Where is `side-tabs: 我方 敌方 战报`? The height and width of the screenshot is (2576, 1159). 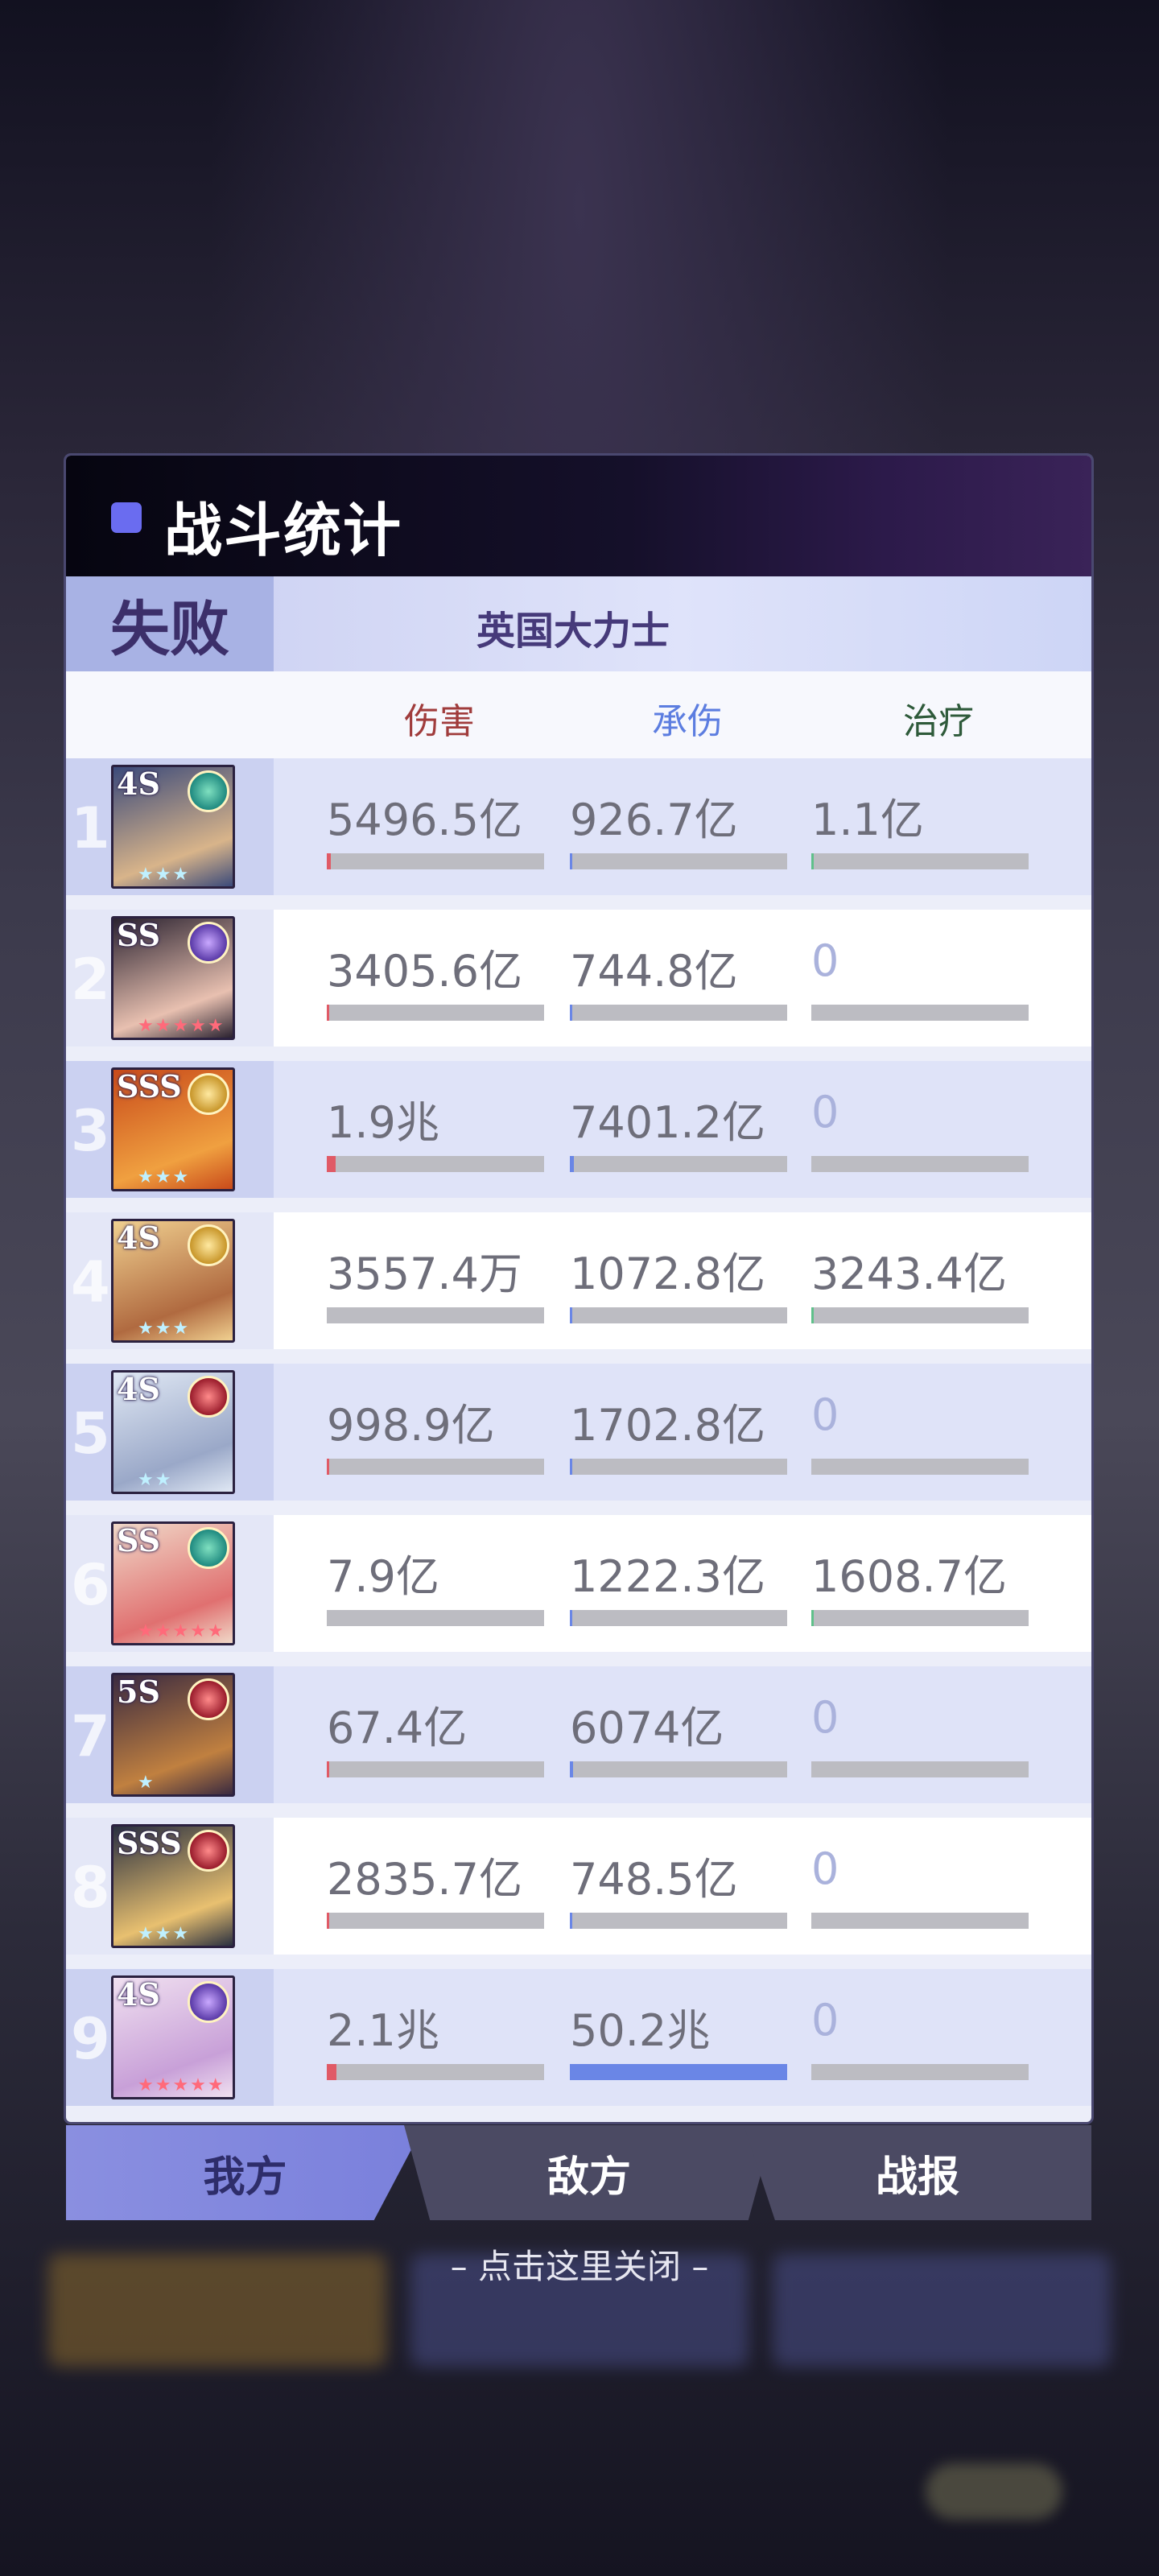
side-tabs: 我方 敌方 战报 is located at coordinates (578, 2172).